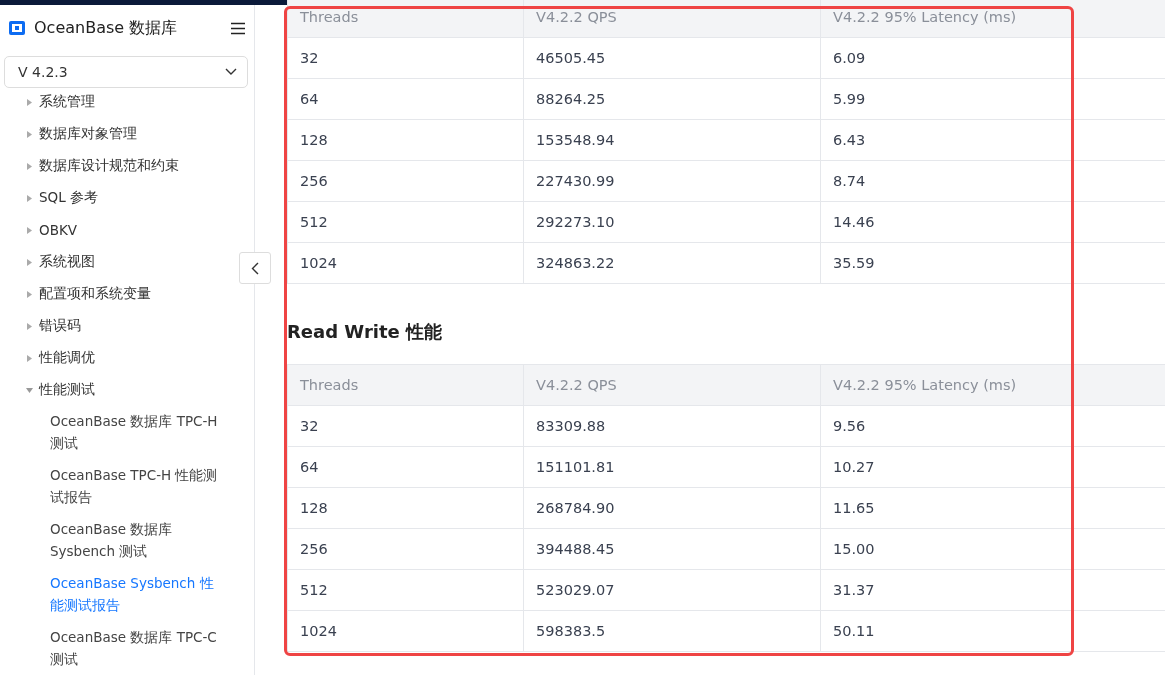 Image resolution: width=1165 pixels, height=675 pixels. I want to click on section-heading: Read Write 性能, so click(365, 332).